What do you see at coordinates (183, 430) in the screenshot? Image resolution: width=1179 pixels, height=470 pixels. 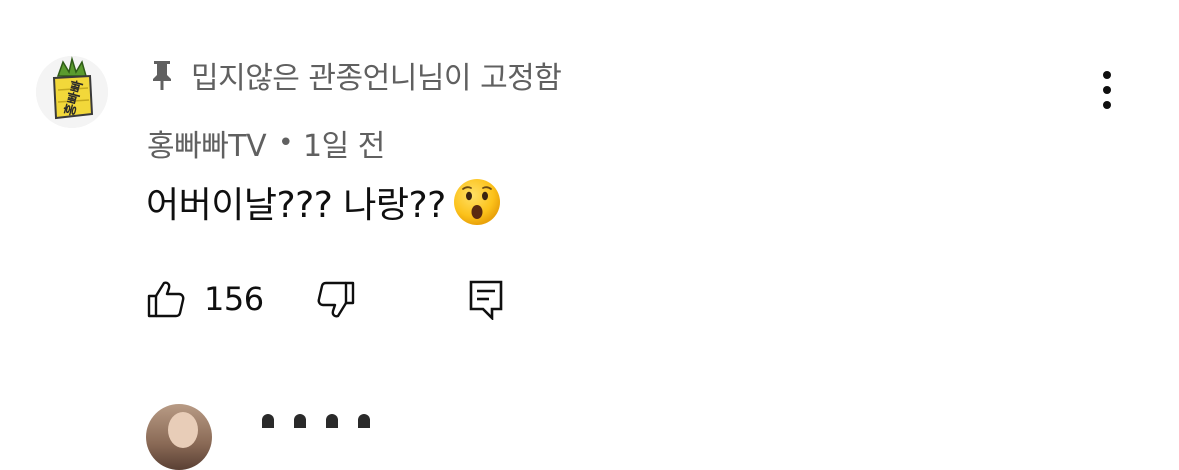 I see `avatar-face` at bounding box center [183, 430].